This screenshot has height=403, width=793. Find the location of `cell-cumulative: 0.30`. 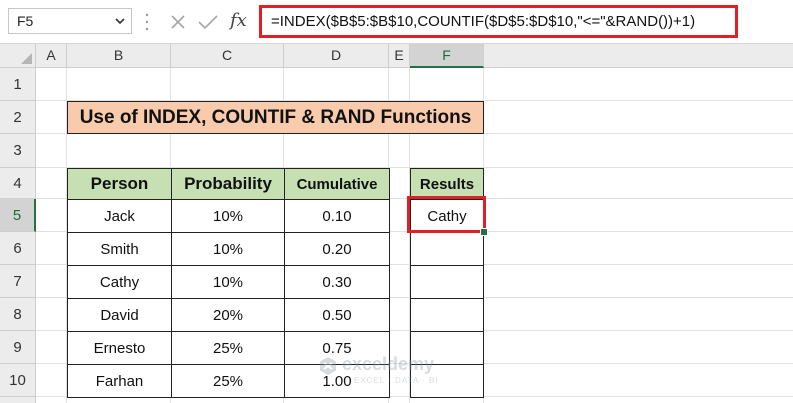

cell-cumulative: 0.30 is located at coordinates (337, 282).